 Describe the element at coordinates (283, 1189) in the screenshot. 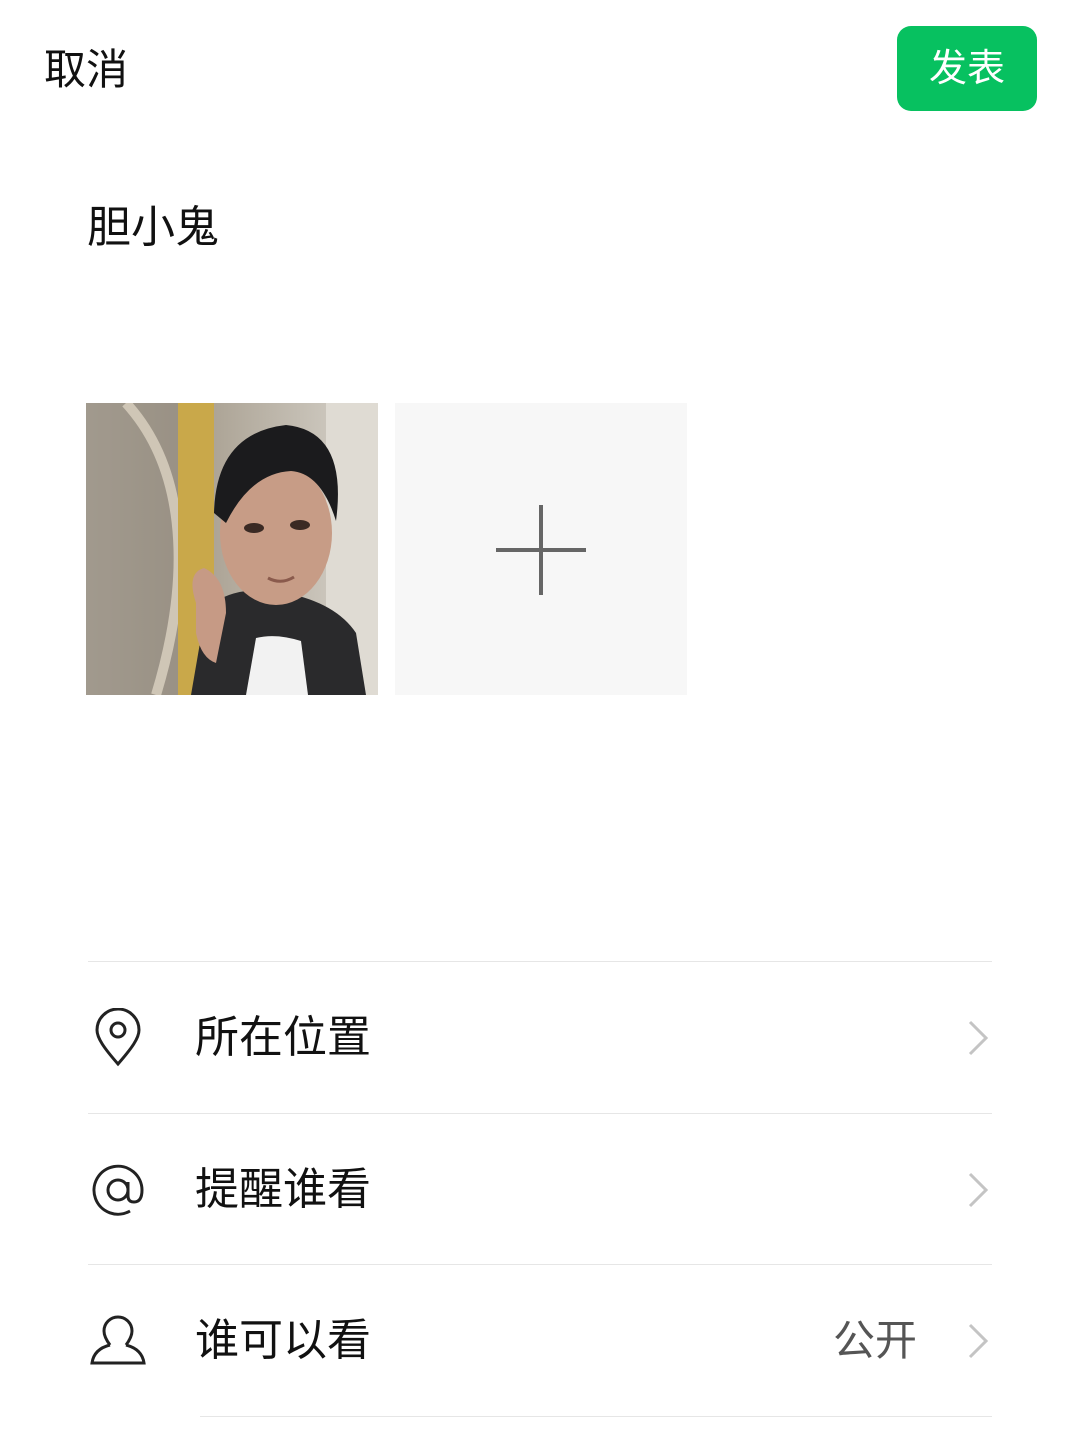

I see `option-label: 提醒谁看` at that location.